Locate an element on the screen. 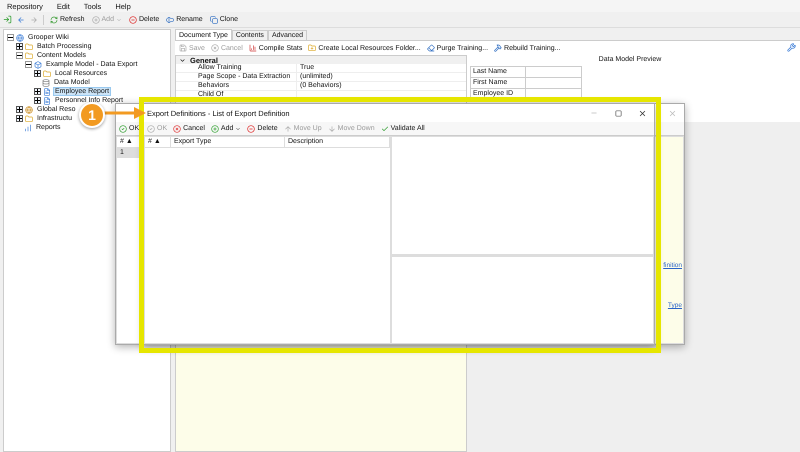 This screenshot has width=800, height=452. sign-in-icon is located at coordinates (7, 19).